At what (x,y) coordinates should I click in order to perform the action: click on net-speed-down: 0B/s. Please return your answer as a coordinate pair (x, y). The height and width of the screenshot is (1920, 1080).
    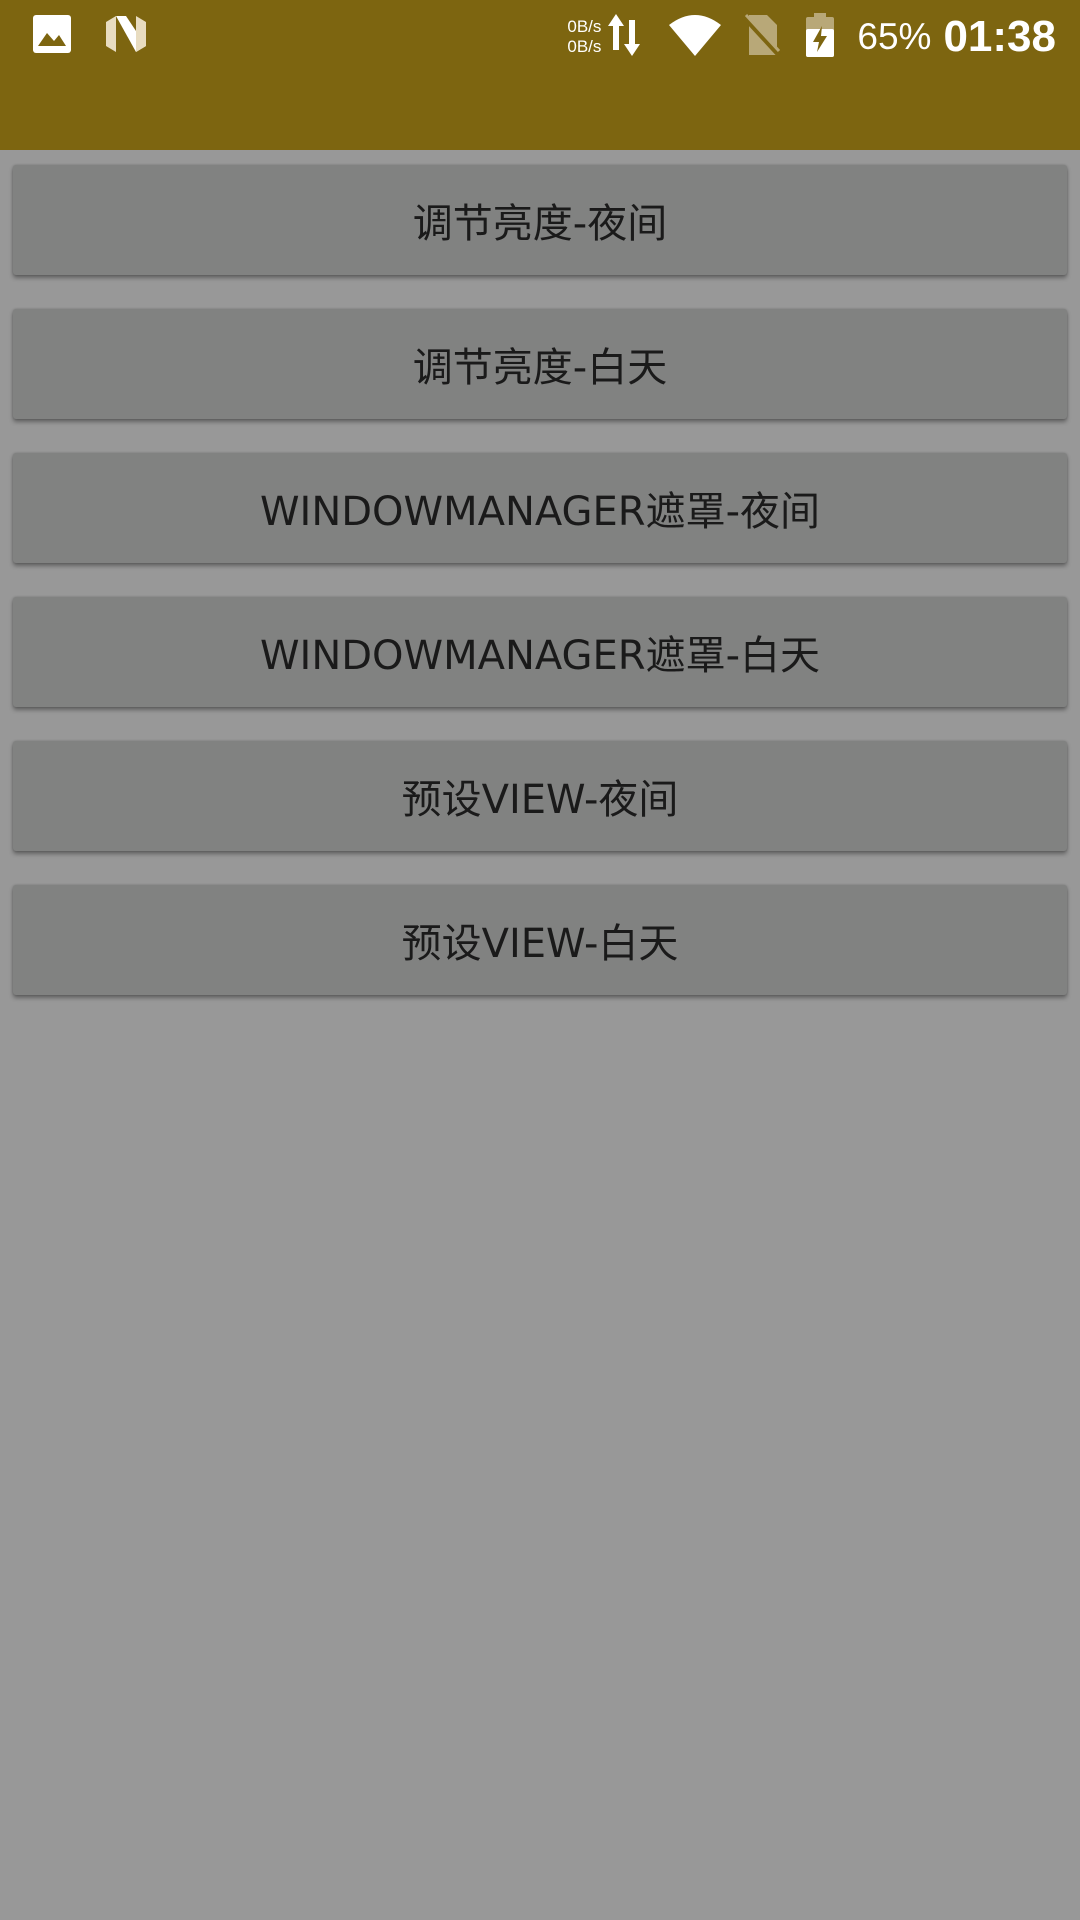
    Looking at the image, I should click on (584, 46).